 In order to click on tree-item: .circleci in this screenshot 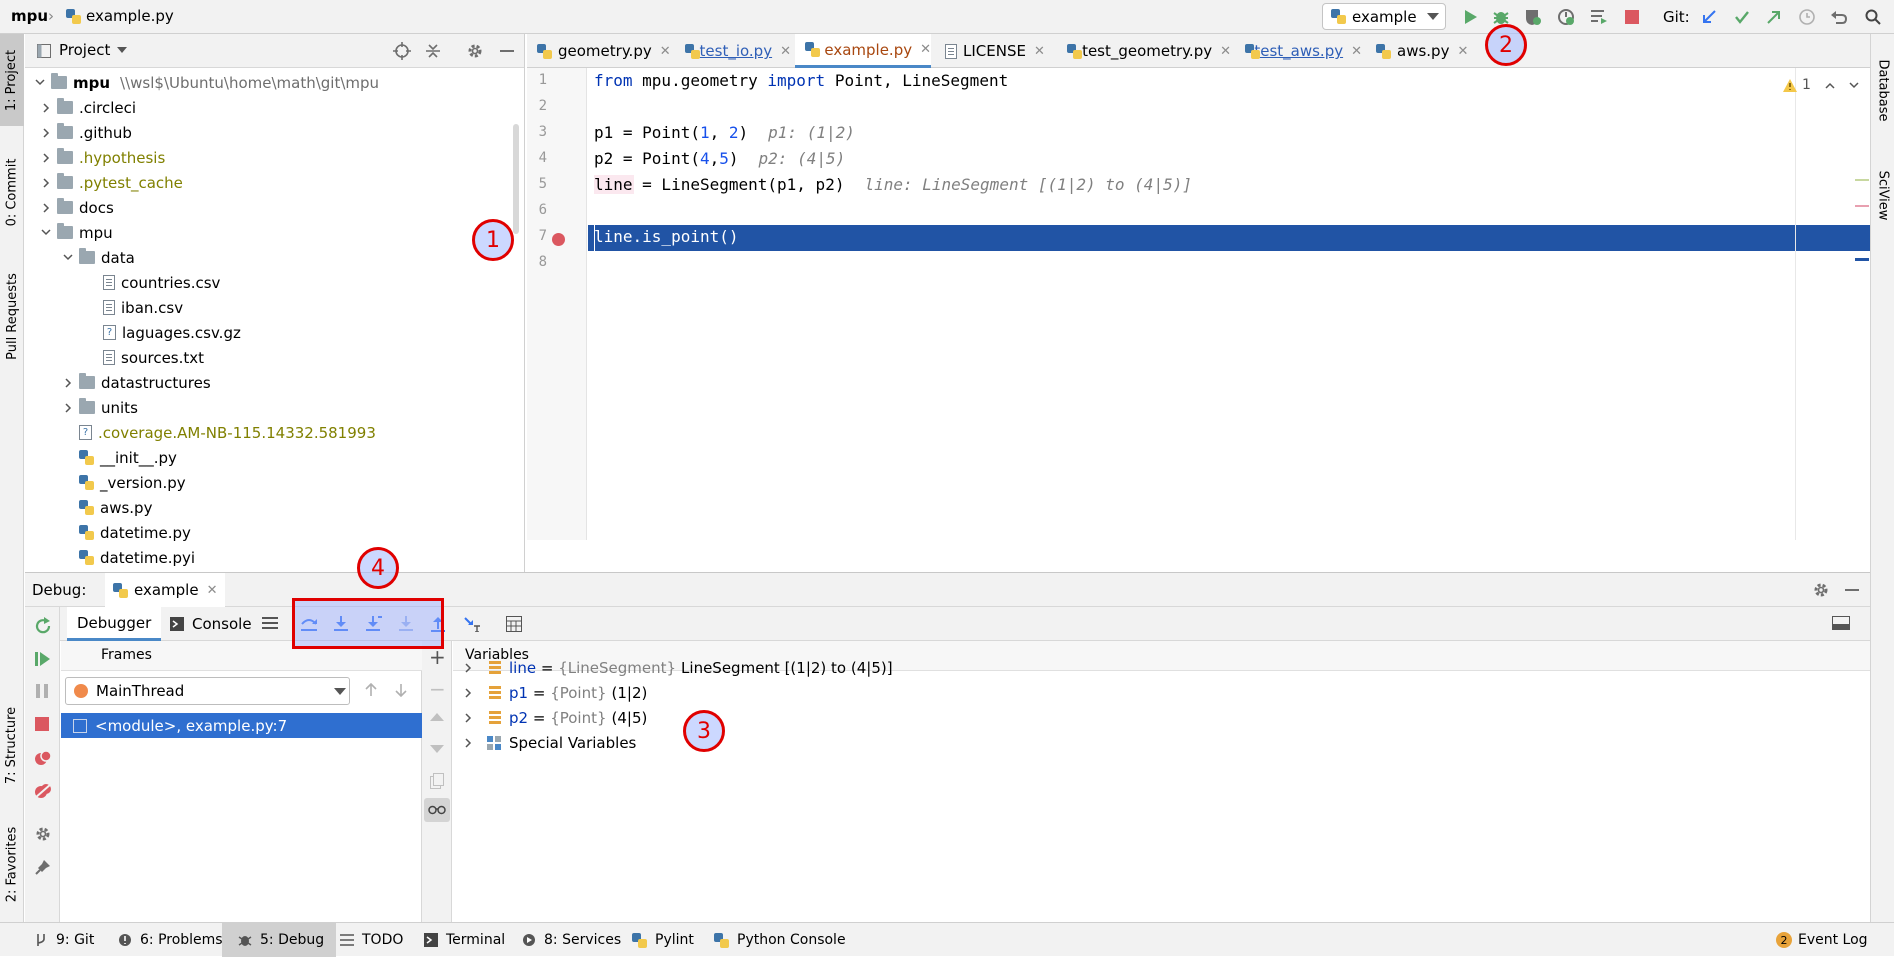, I will do `click(87, 107)`.